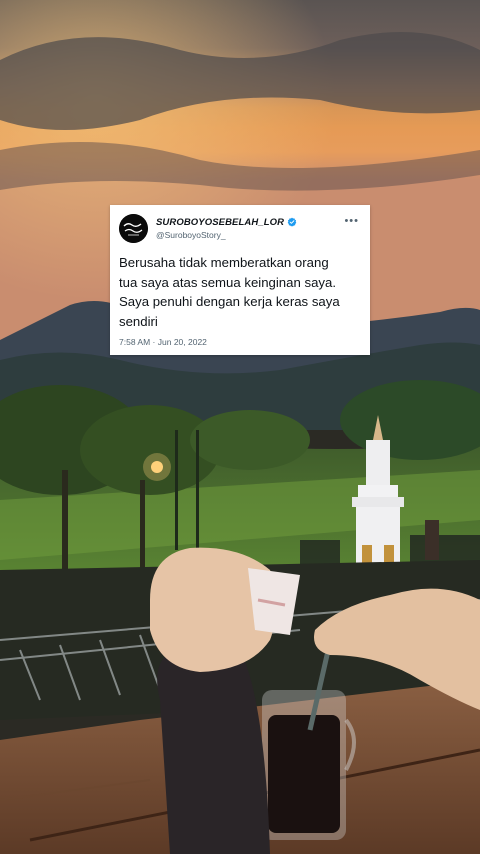  What do you see at coordinates (226, 235) in the screenshot?
I see `user-handle: @SuroboyoStory_` at bounding box center [226, 235].